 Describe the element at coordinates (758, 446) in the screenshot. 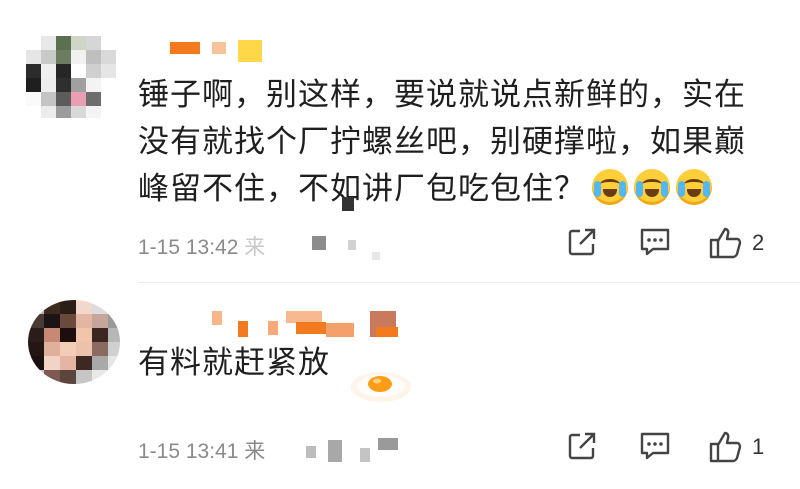

I see `like-count: 1` at that location.